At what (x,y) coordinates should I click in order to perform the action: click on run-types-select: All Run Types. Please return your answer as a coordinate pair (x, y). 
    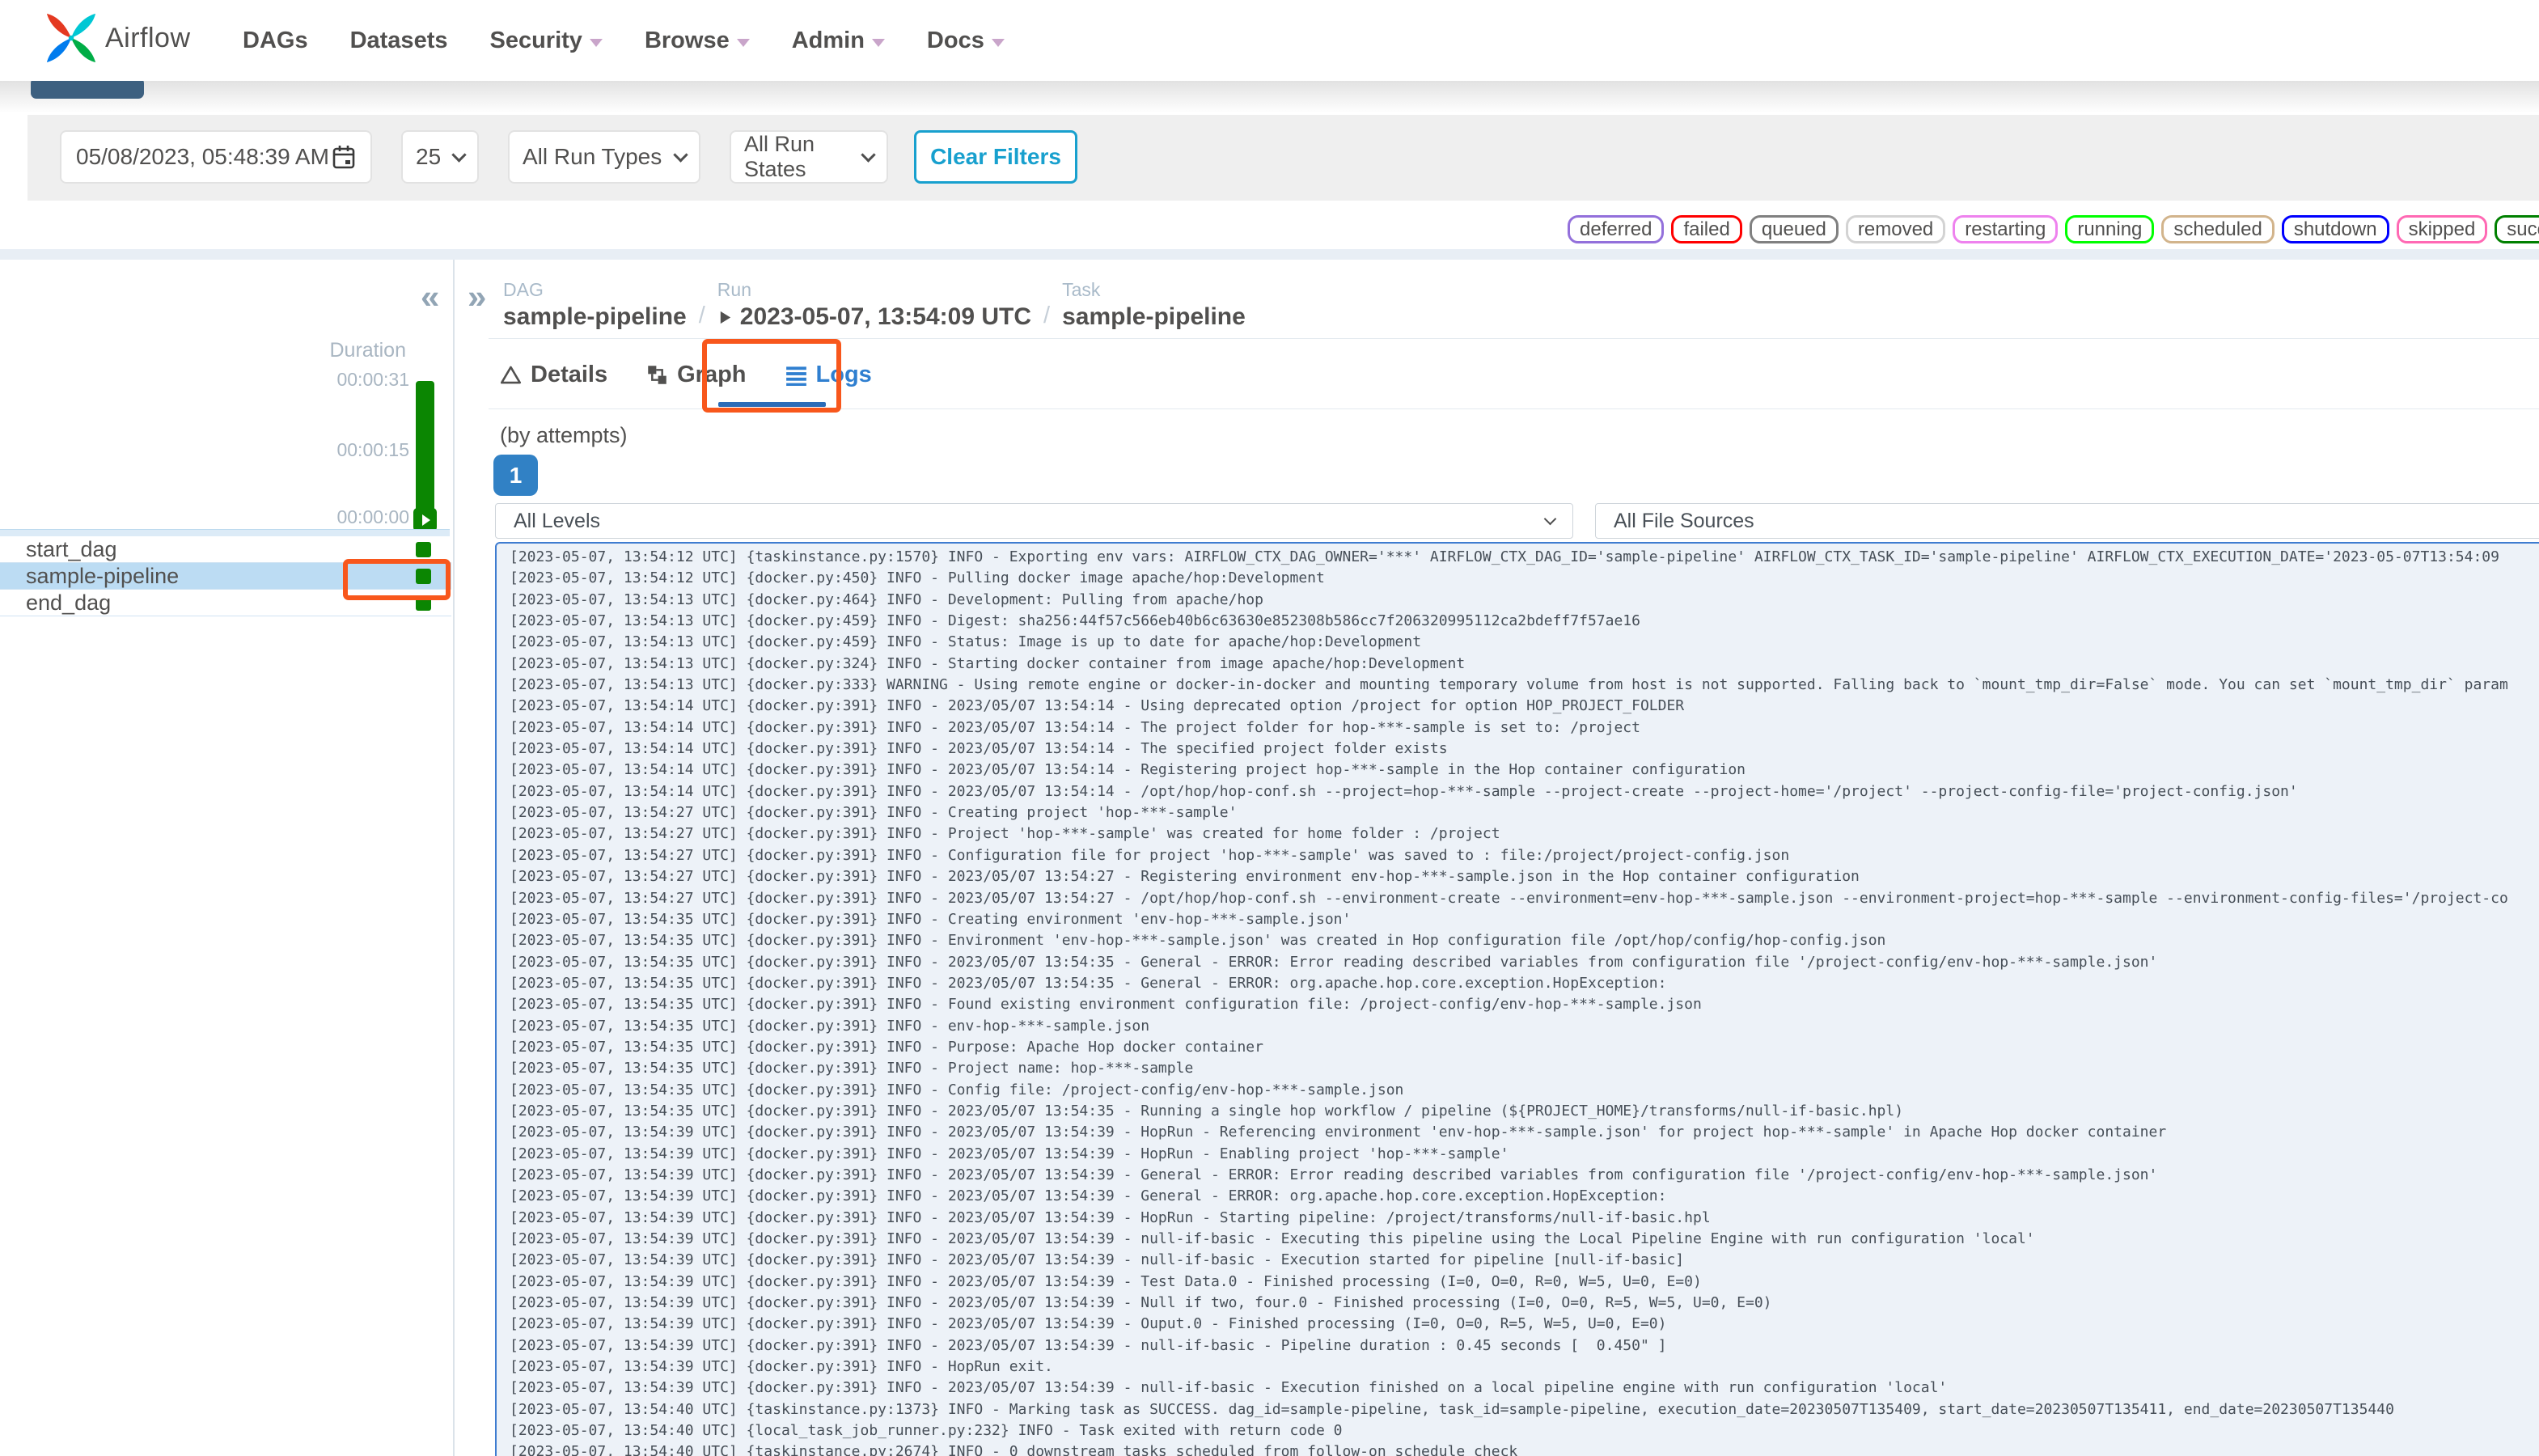
    Looking at the image, I should click on (604, 157).